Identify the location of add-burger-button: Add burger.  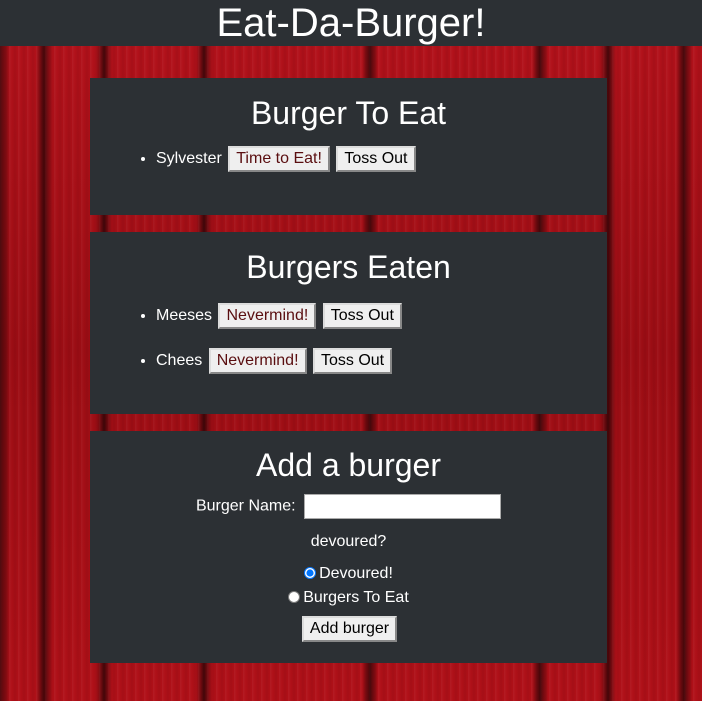
(349, 629).